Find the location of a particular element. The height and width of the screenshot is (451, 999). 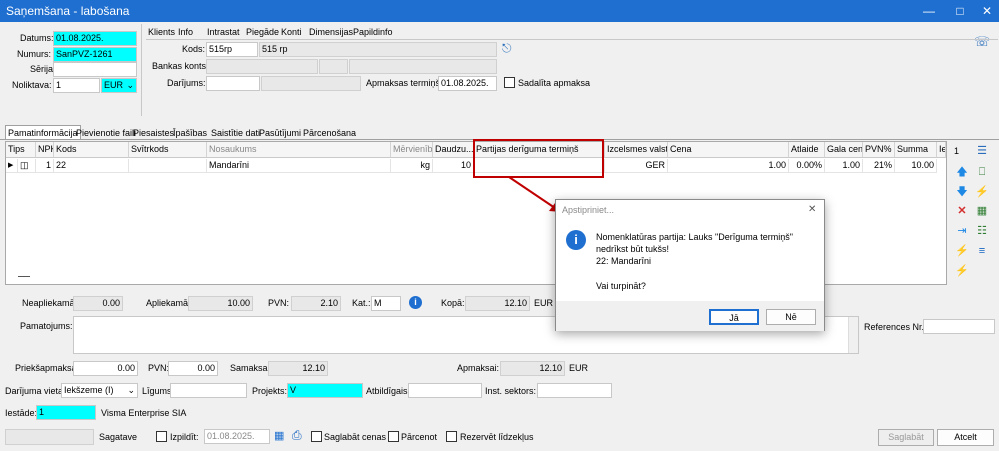

tab-orders: Pasūtījumi is located at coordinates (280, 133).